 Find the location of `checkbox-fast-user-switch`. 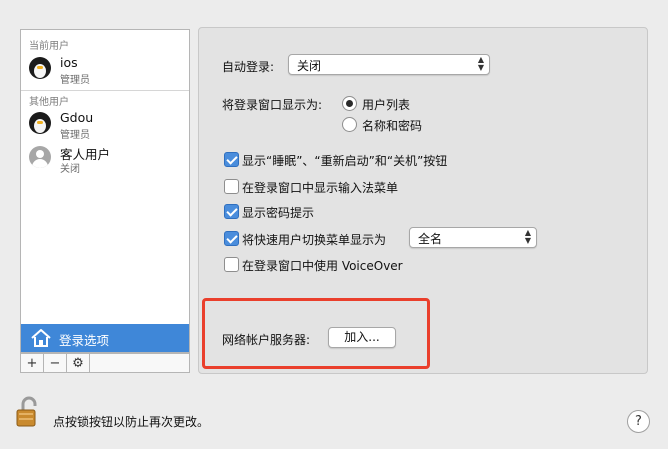

checkbox-fast-user-switch is located at coordinates (231, 238).